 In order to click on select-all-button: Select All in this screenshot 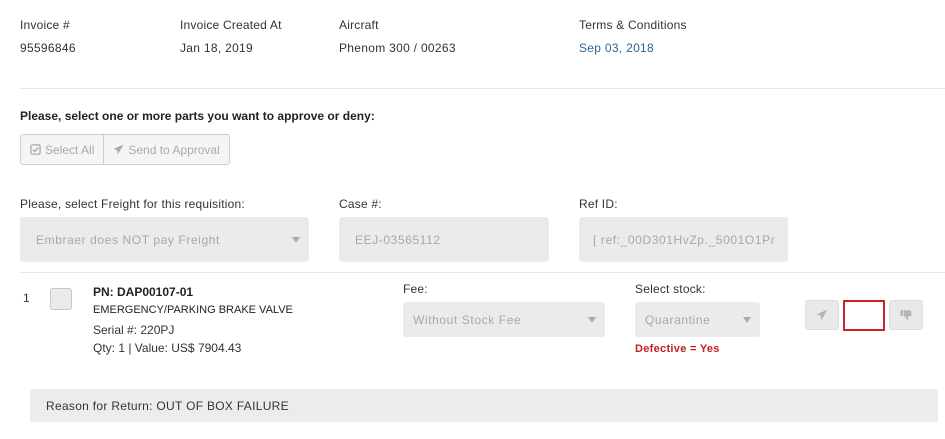, I will do `click(62, 149)`.